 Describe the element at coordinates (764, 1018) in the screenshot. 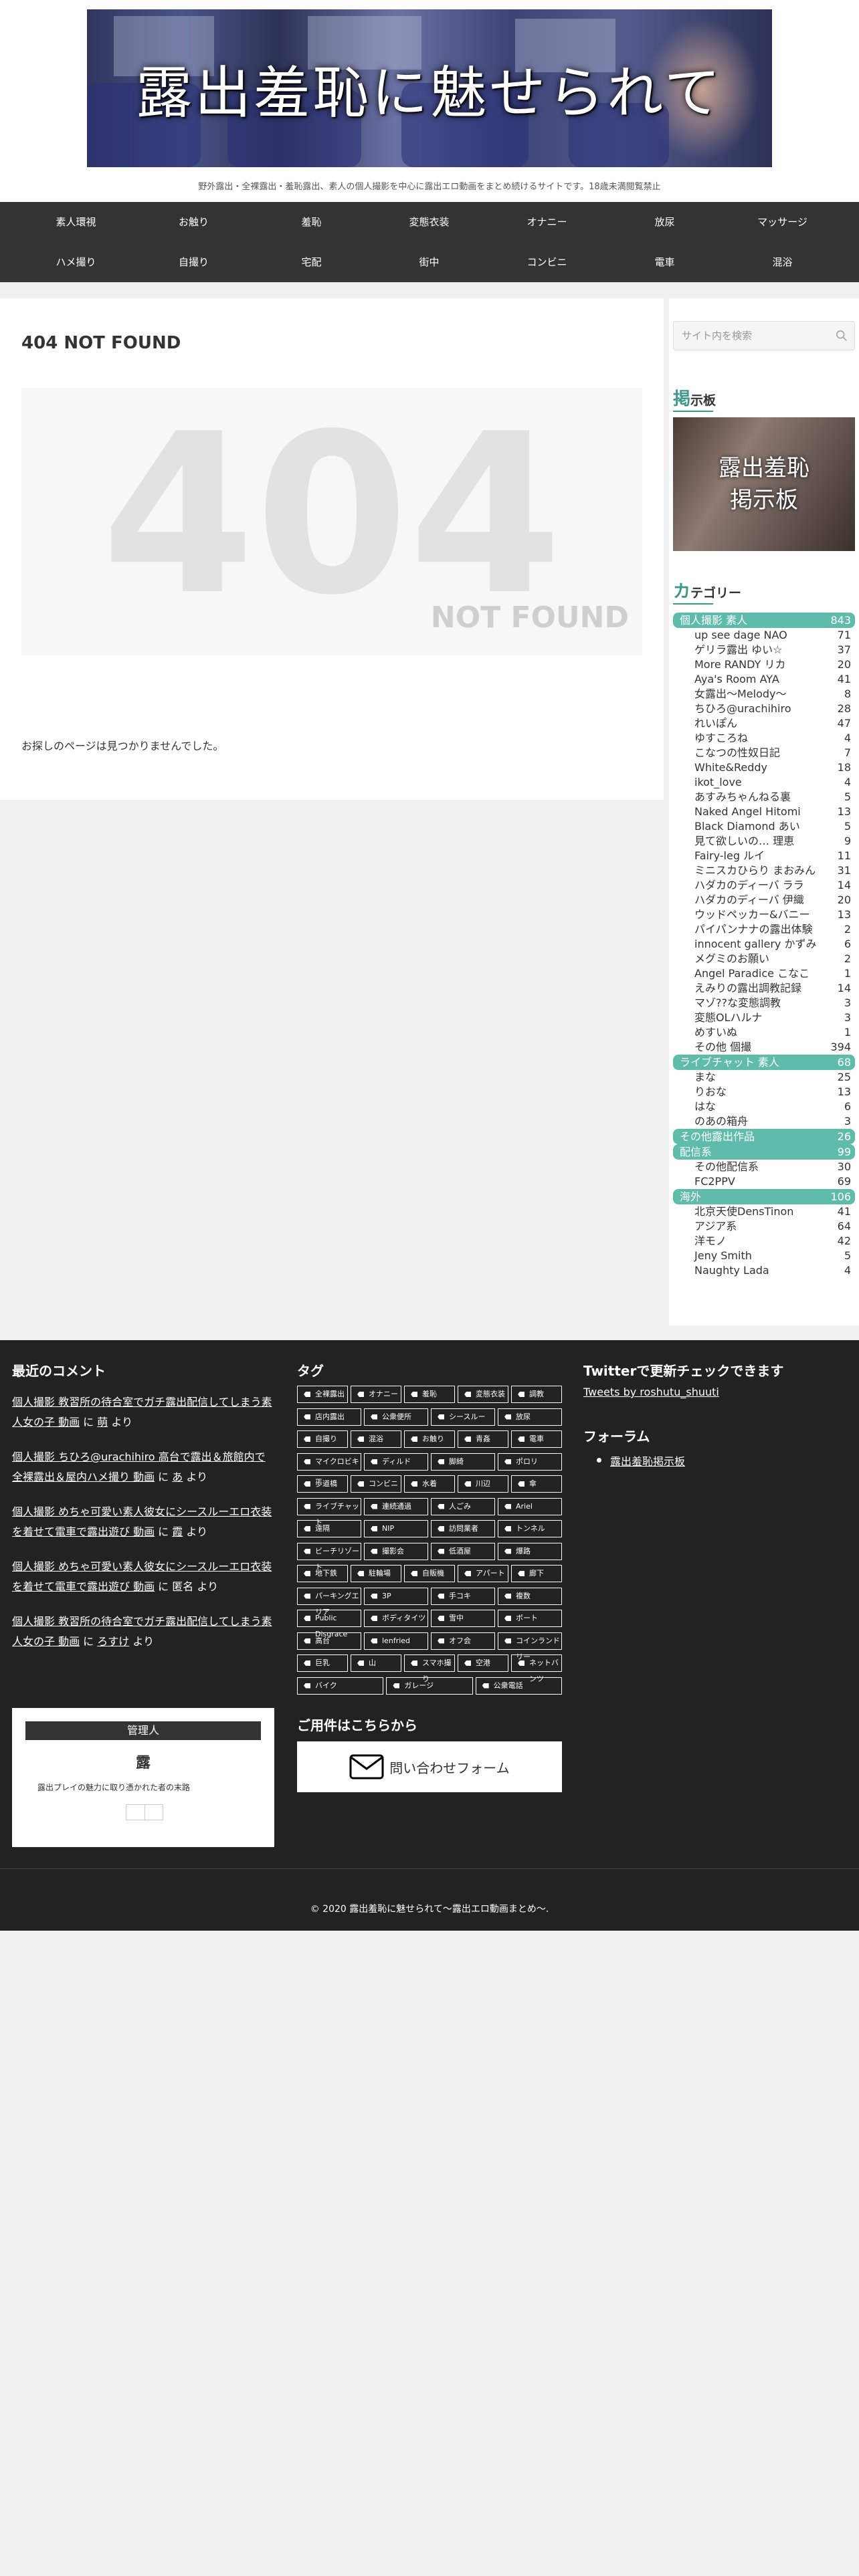

I see `category-item: 変態OLハルナ 3` at that location.